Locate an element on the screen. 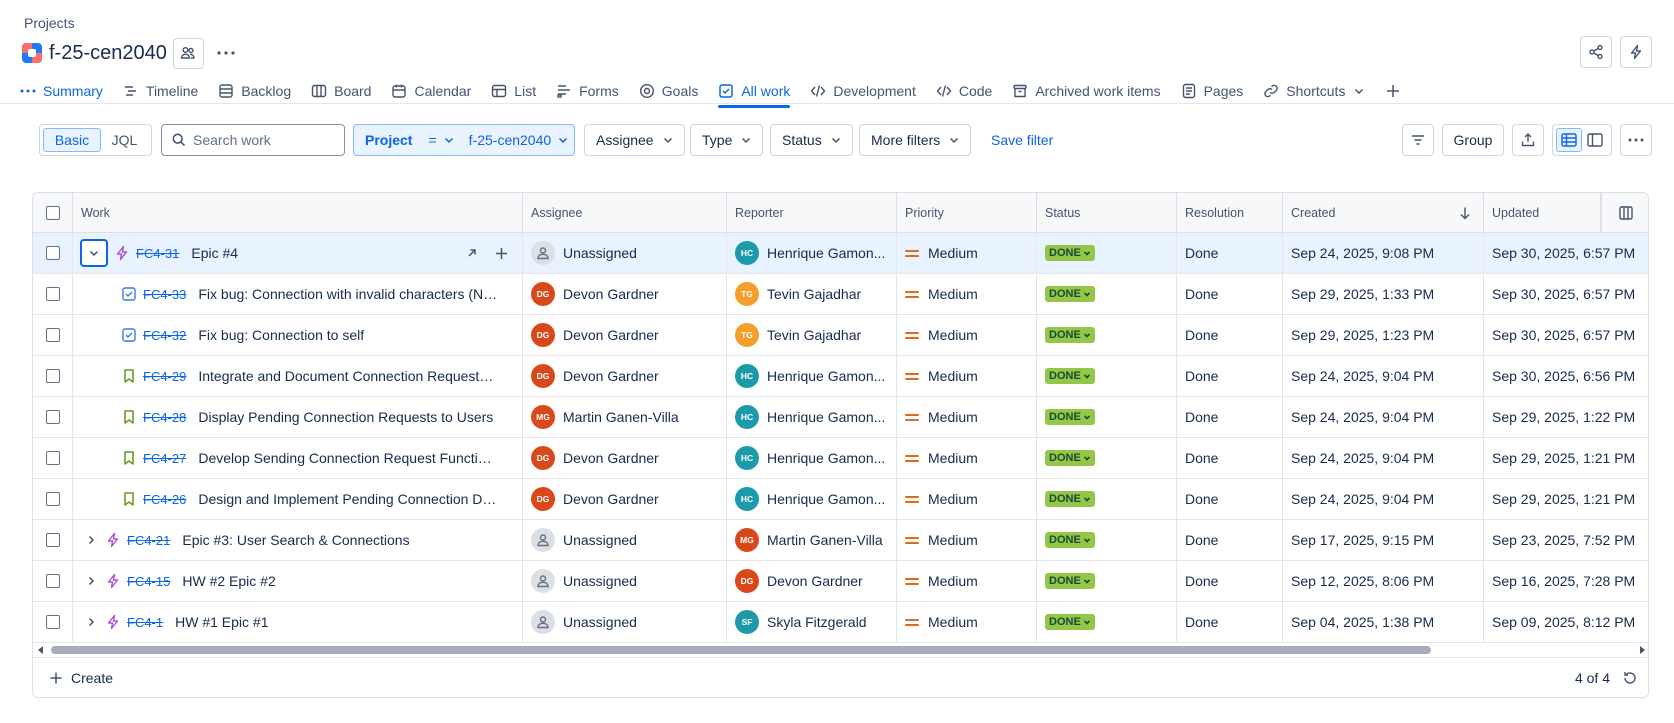 This screenshot has height=723, width=1674. column-priority: Priority is located at coordinates (967, 213).